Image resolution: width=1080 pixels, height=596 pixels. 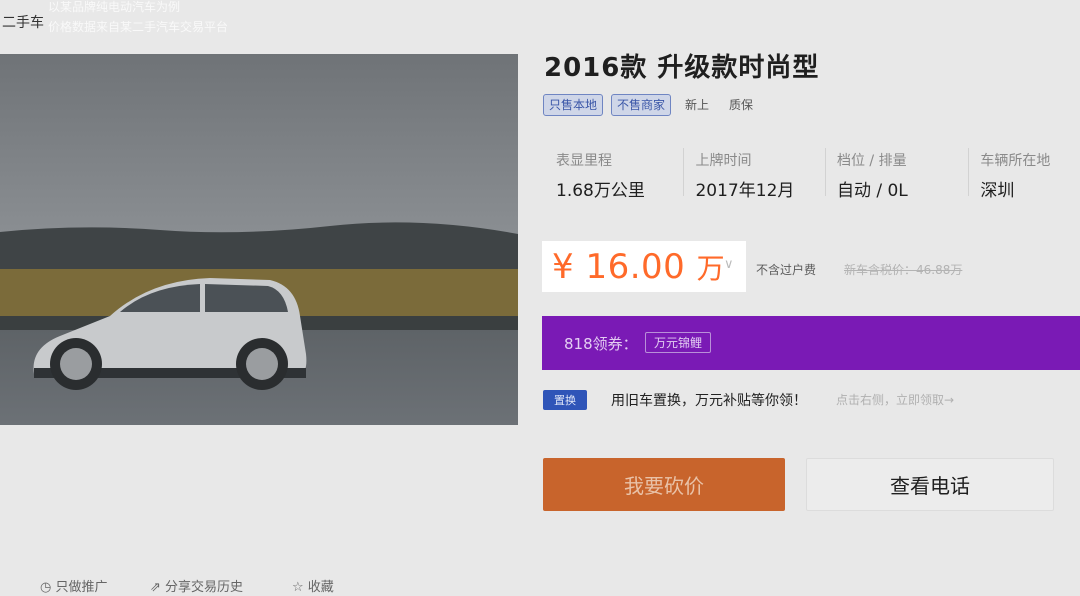 I want to click on favorite-action-label: 收藏, so click(x=320, y=587).